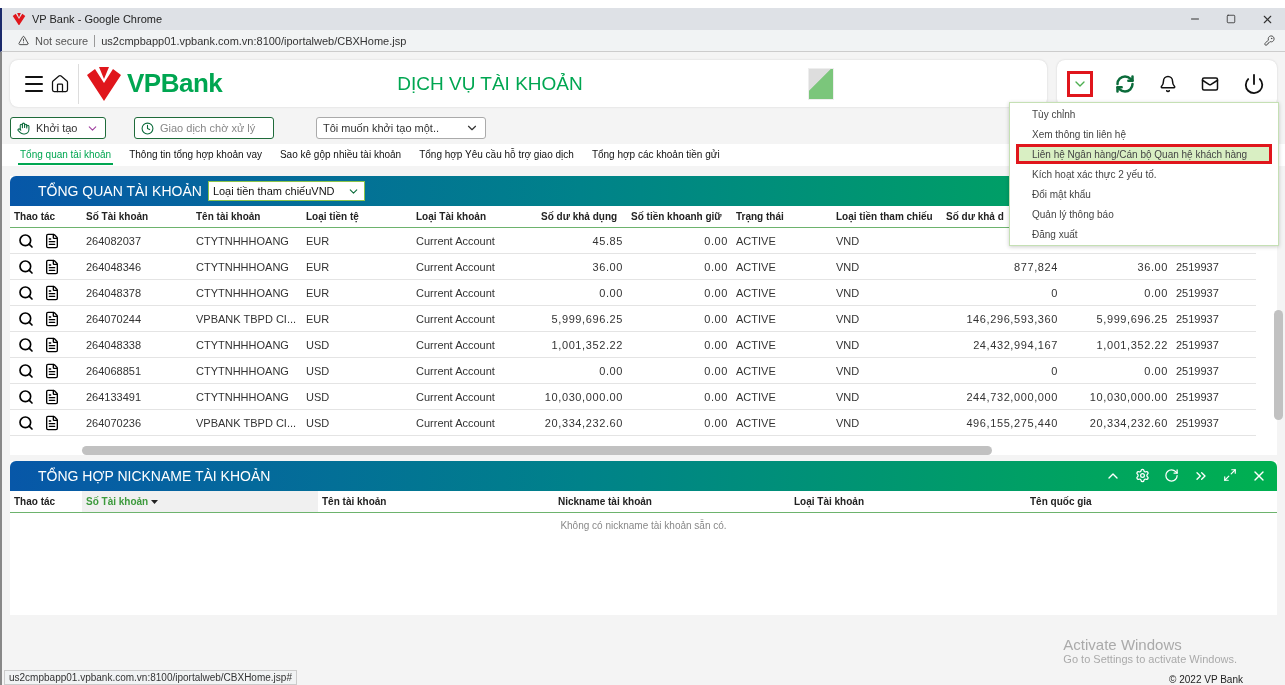 The height and width of the screenshot is (685, 1285). I want to click on tab: Tổng hợp Yêu cầu hỗ trợ giao dịch, so click(496, 155).